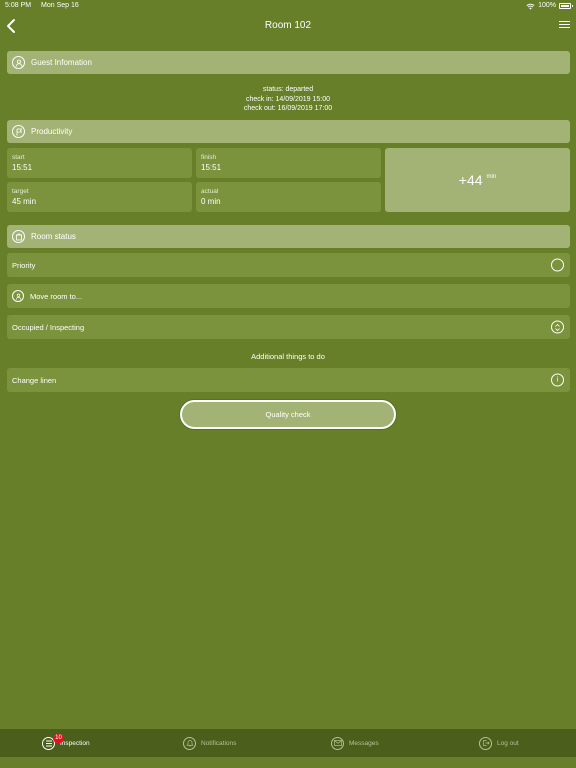 This screenshot has height=768, width=576. I want to click on battery-icon, so click(566, 6).